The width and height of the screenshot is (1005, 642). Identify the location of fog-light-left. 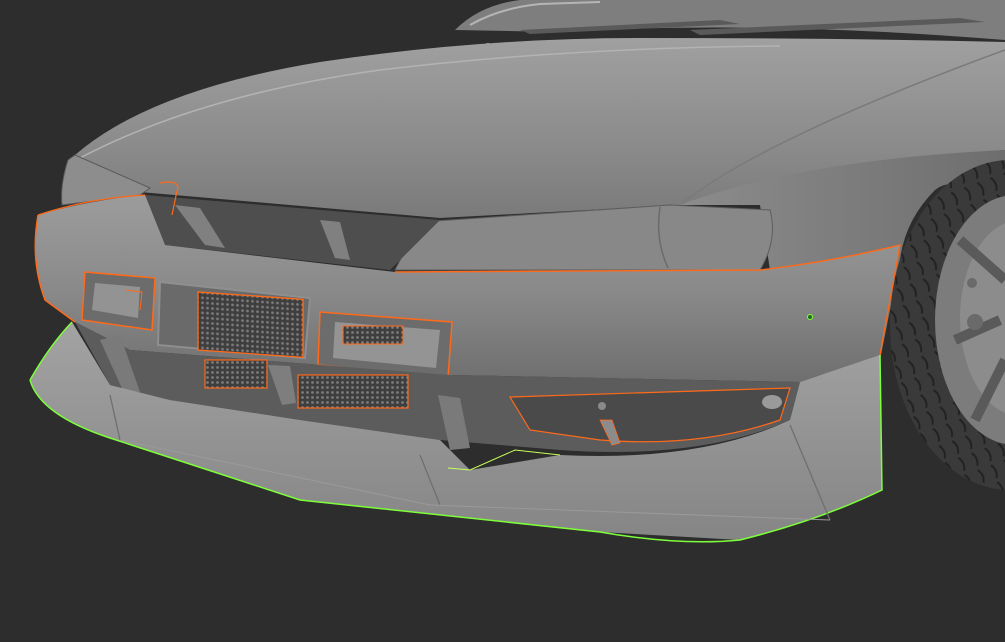
(118, 301).